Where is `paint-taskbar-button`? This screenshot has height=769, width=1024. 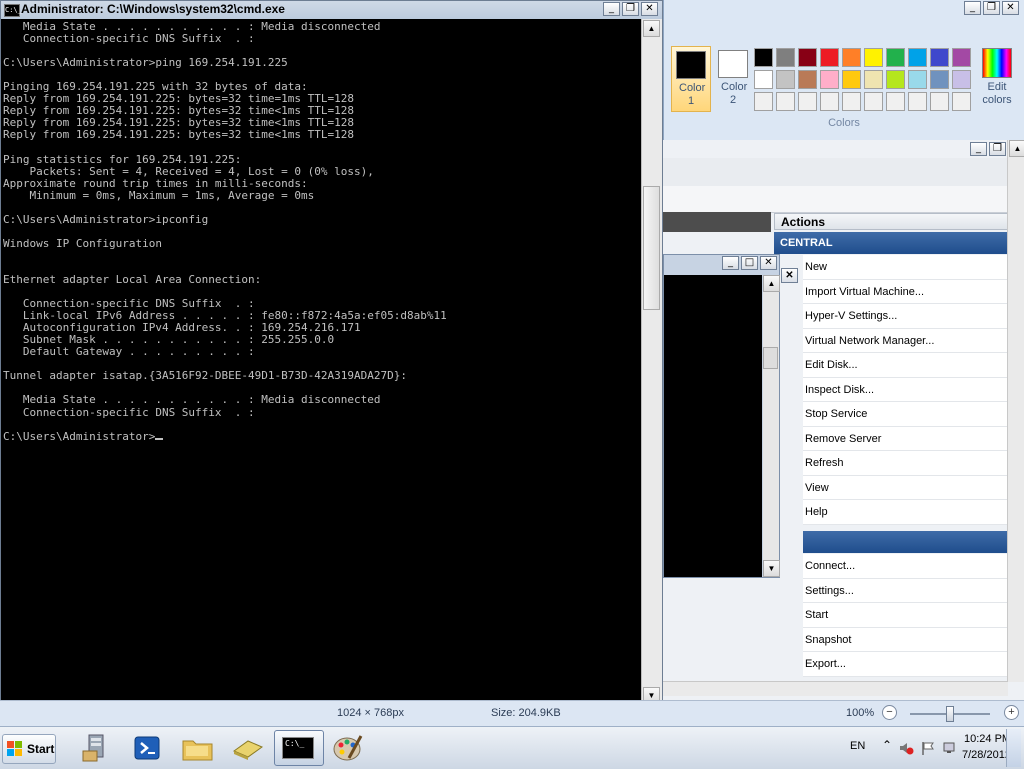
paint-taskbar-button is located at coordinates (347, 748).